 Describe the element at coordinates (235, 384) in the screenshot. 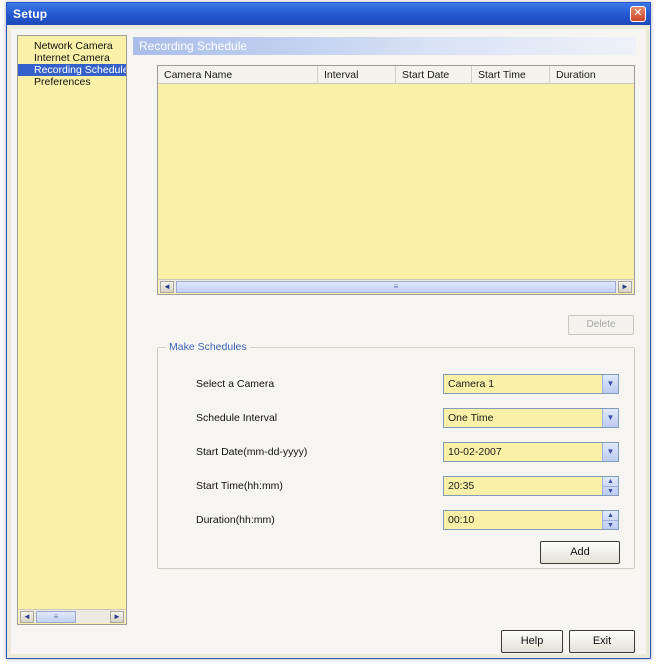

I see `camera-label: Select a Camera` at that location.